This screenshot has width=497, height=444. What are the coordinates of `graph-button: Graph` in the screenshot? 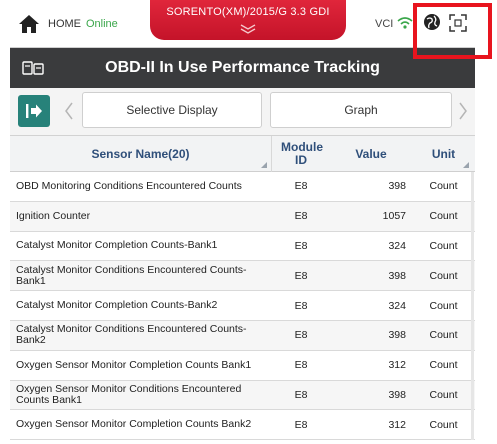 It's located at (361, 110).